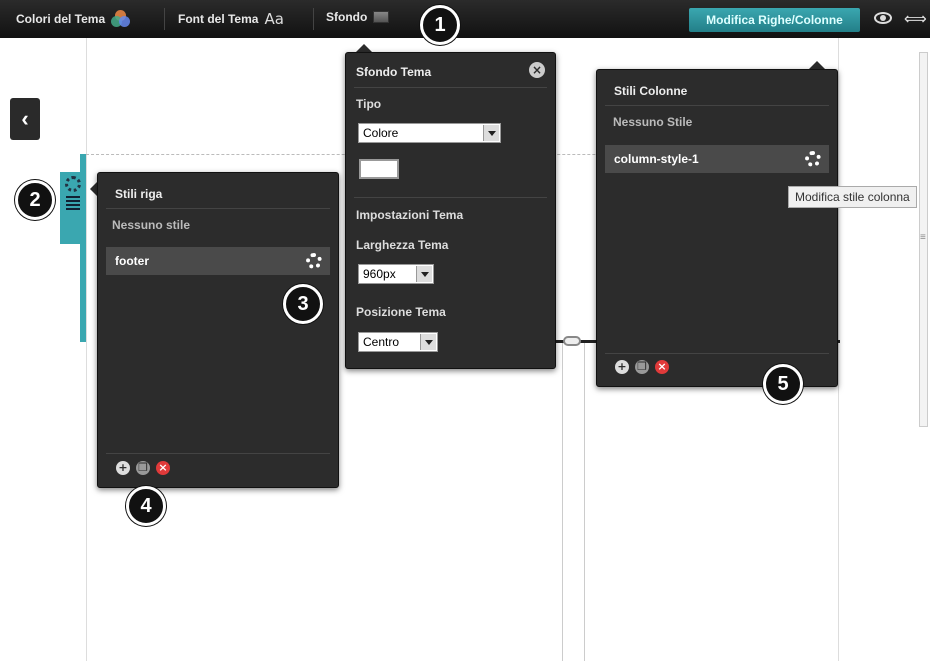 The height and width of the screenshot is (661, 930). Describe the element at coordinates (347, 17) in the screenshot. I see `background-label: Sfondo` at that location.